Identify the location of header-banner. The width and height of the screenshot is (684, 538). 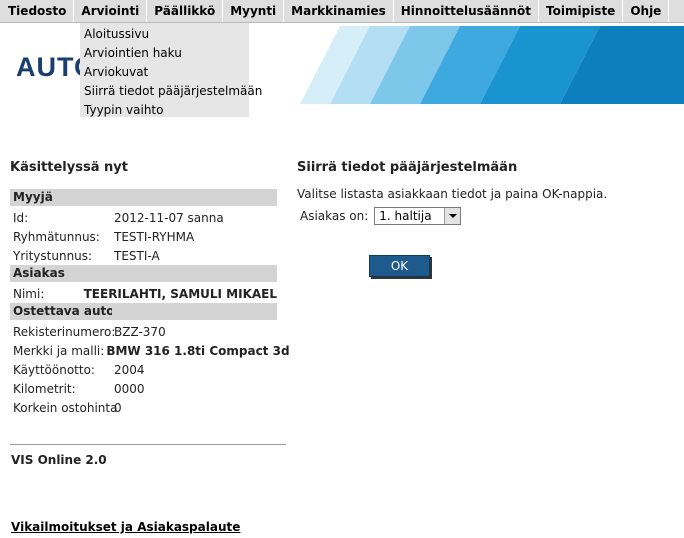
(492, 65).